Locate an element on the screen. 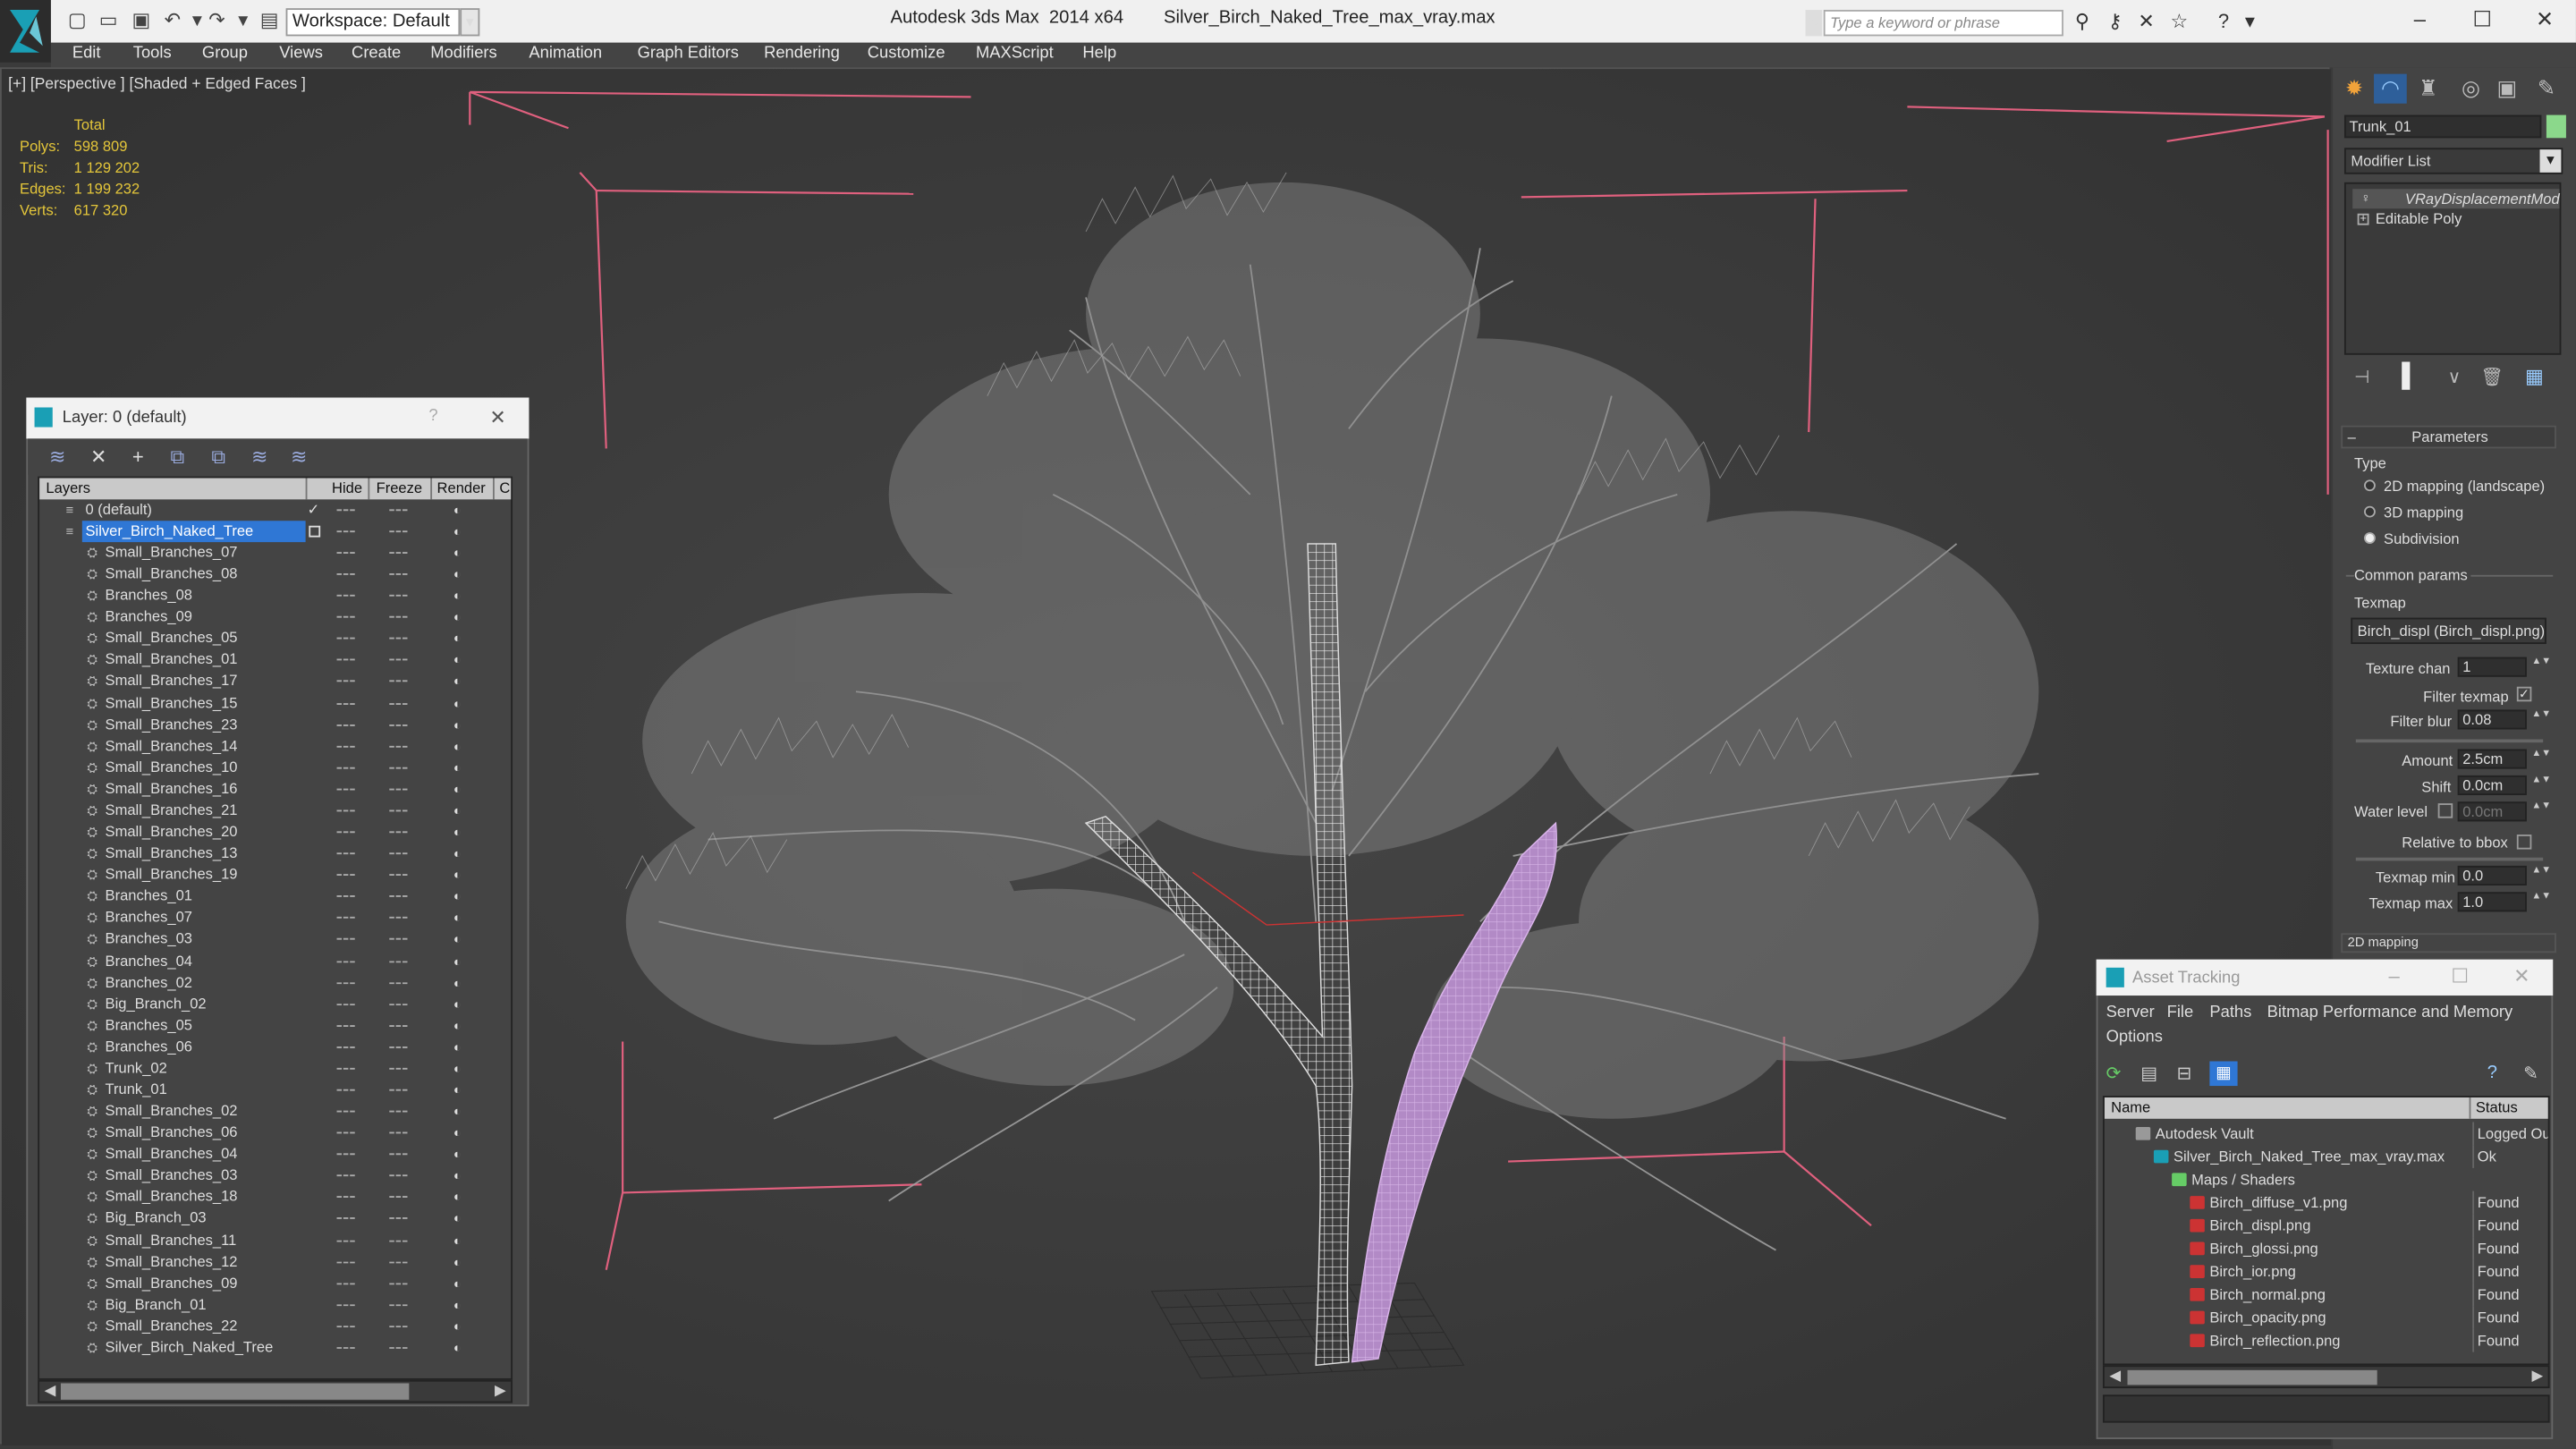 This screenshot has width=2576, height=1449. object-name: Small_Branches_12 is located at coordinates (171, 1262).